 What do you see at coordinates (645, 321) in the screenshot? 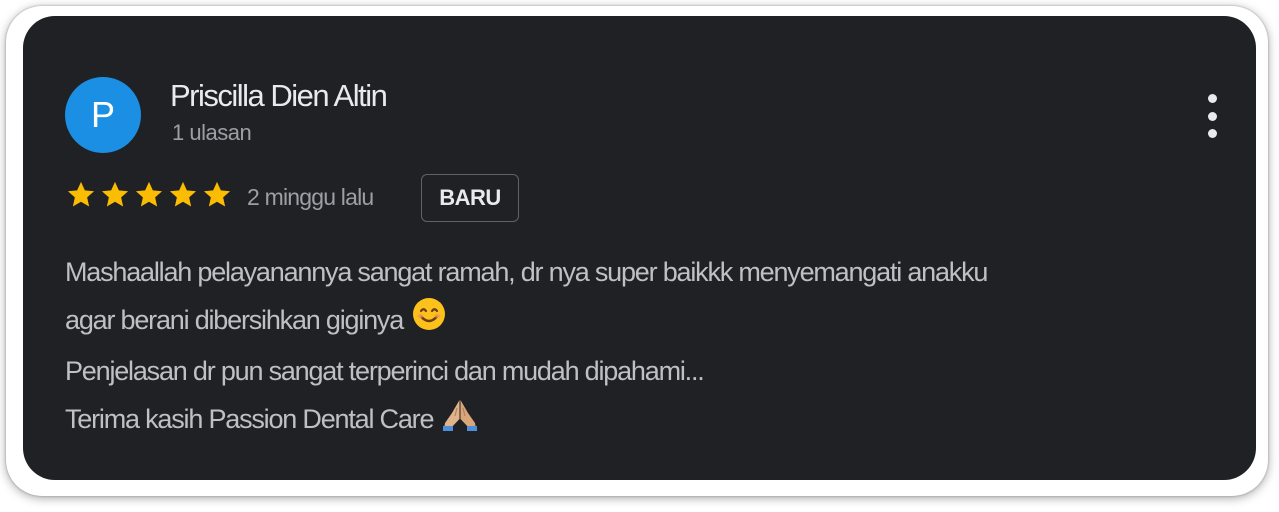
I see `review-text-line: agar berani dibersihkan giginya` at bounding box center [645, 321].